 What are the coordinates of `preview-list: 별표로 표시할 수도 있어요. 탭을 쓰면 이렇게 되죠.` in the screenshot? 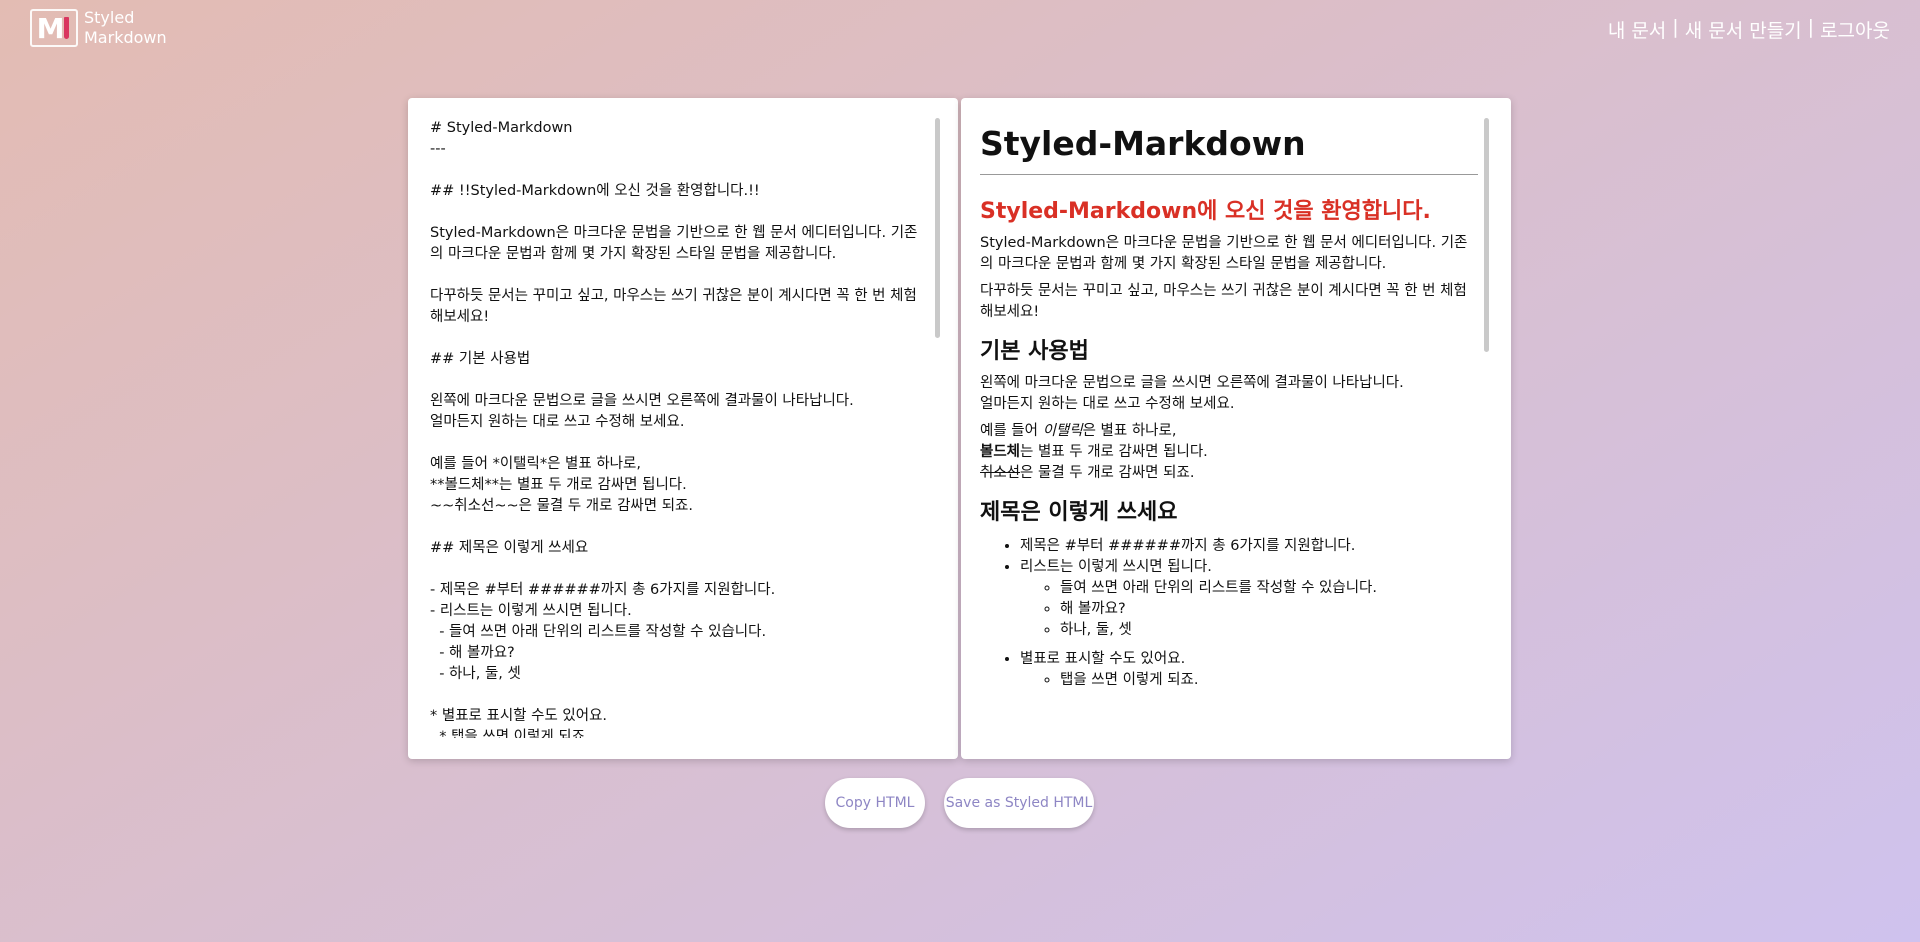 It's located at (1229, 670).